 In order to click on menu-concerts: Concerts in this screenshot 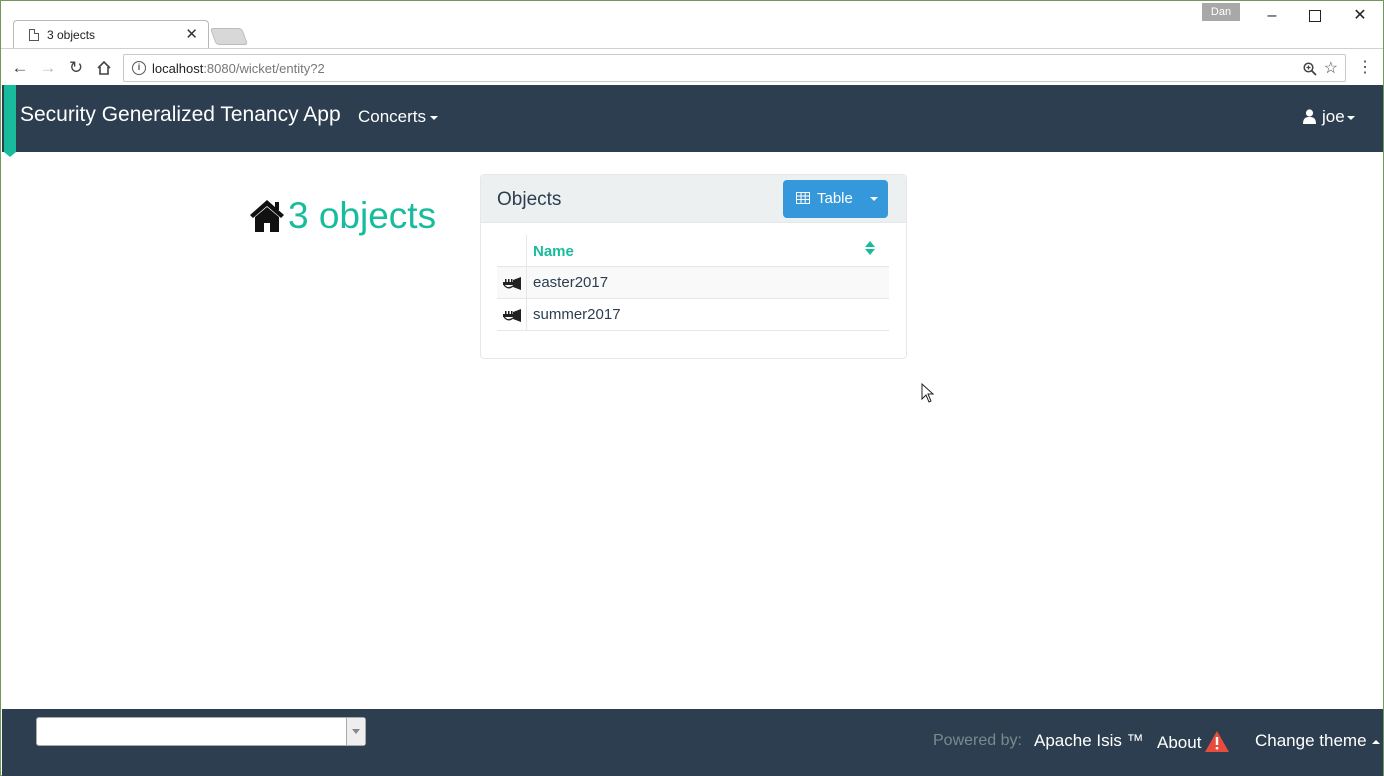, I will do `click(398, 117)`.